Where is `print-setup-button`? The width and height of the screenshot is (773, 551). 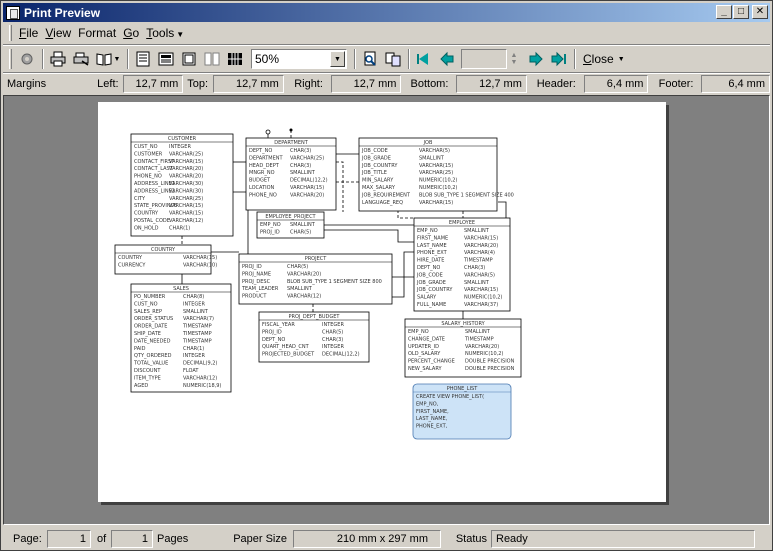 print-setup-button is located at coordinates (81, 59).